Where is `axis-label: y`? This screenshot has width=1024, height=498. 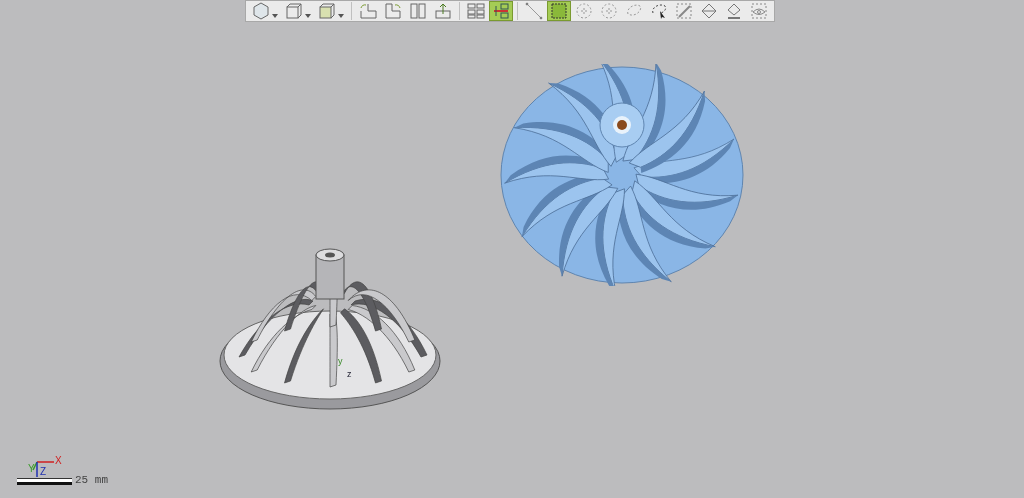 axis-label: y is located at coordinates (340, 361).